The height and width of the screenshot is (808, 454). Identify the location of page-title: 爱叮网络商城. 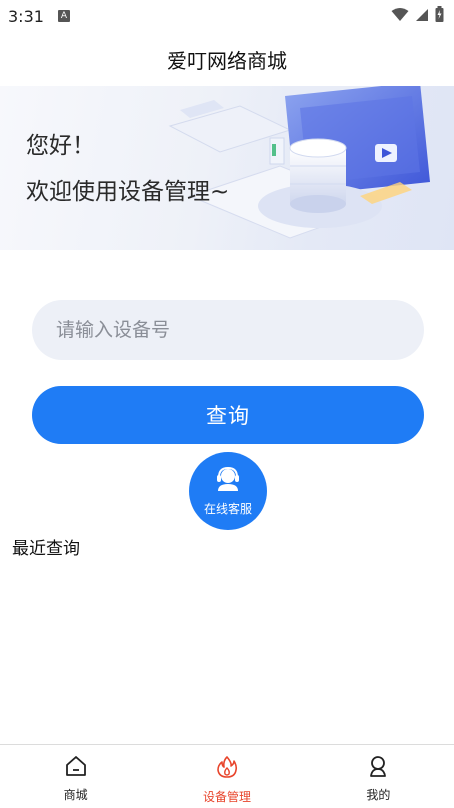
(227, 60).